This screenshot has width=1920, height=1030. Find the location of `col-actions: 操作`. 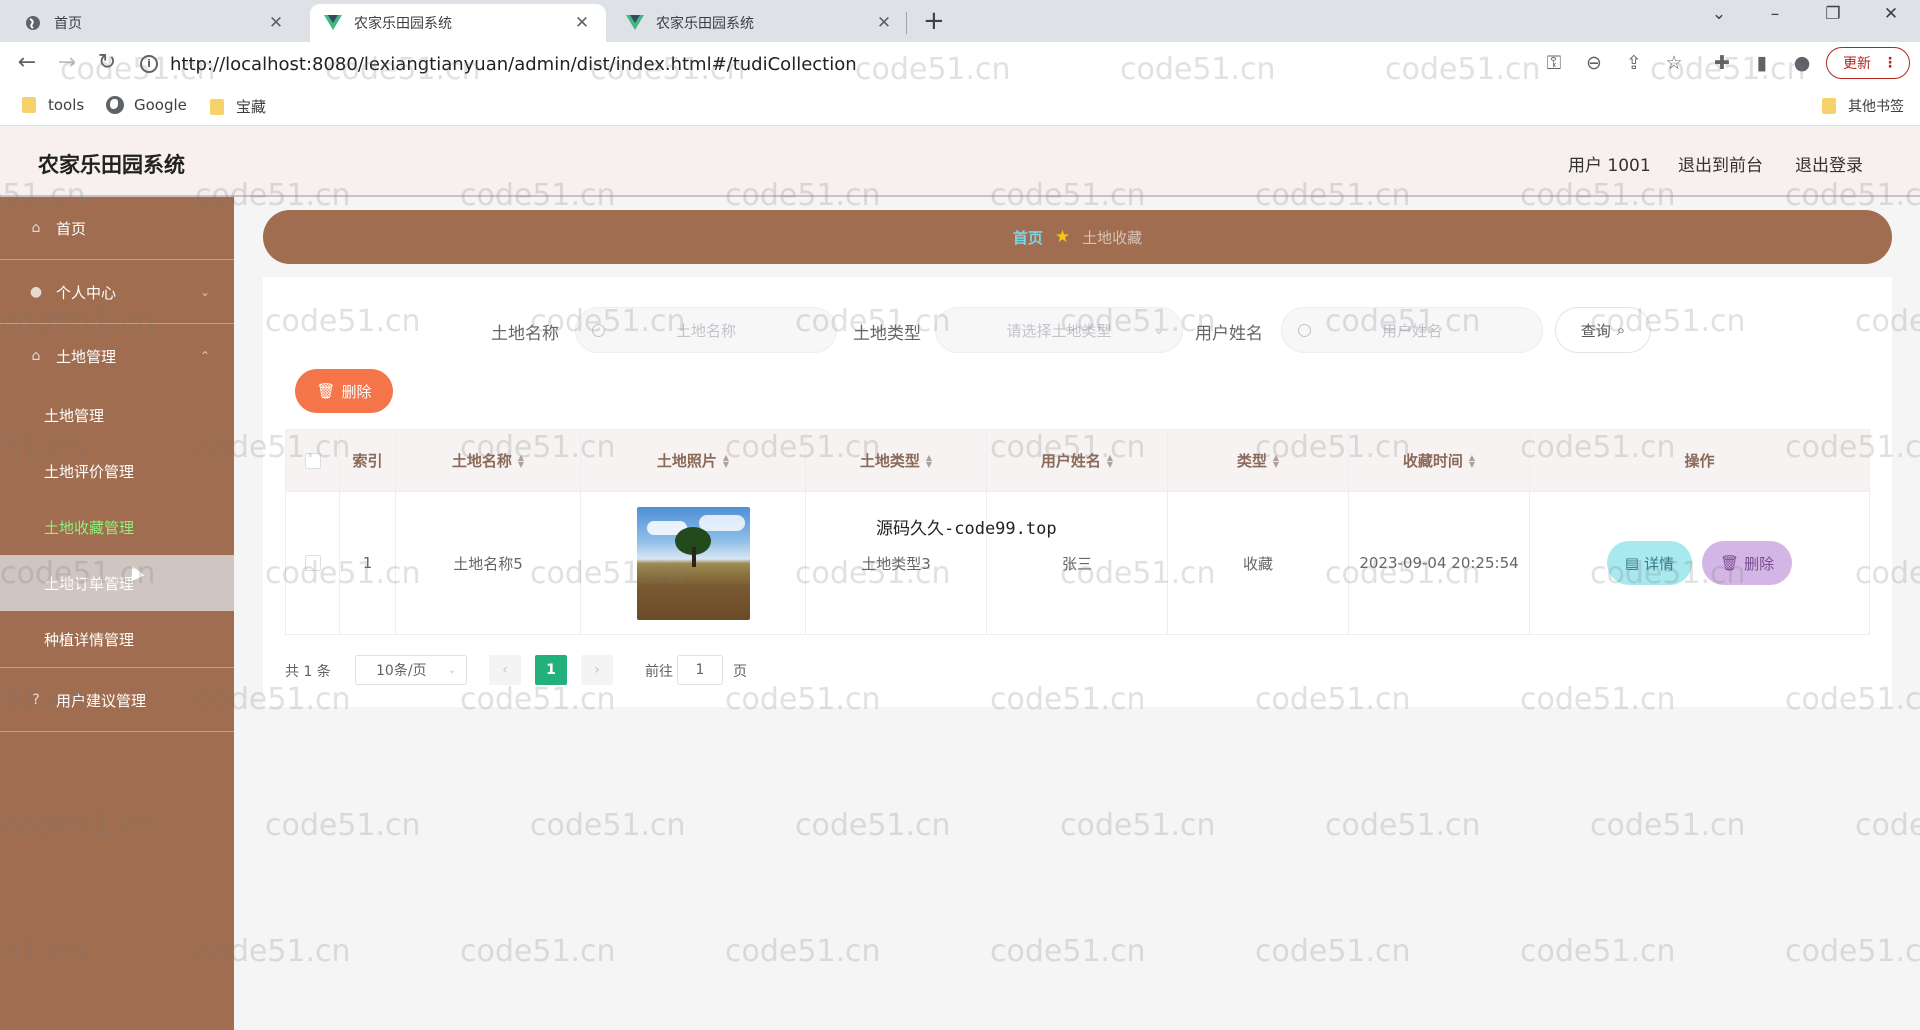

col-actions: 操作 is located at coordinates (1699, 460).